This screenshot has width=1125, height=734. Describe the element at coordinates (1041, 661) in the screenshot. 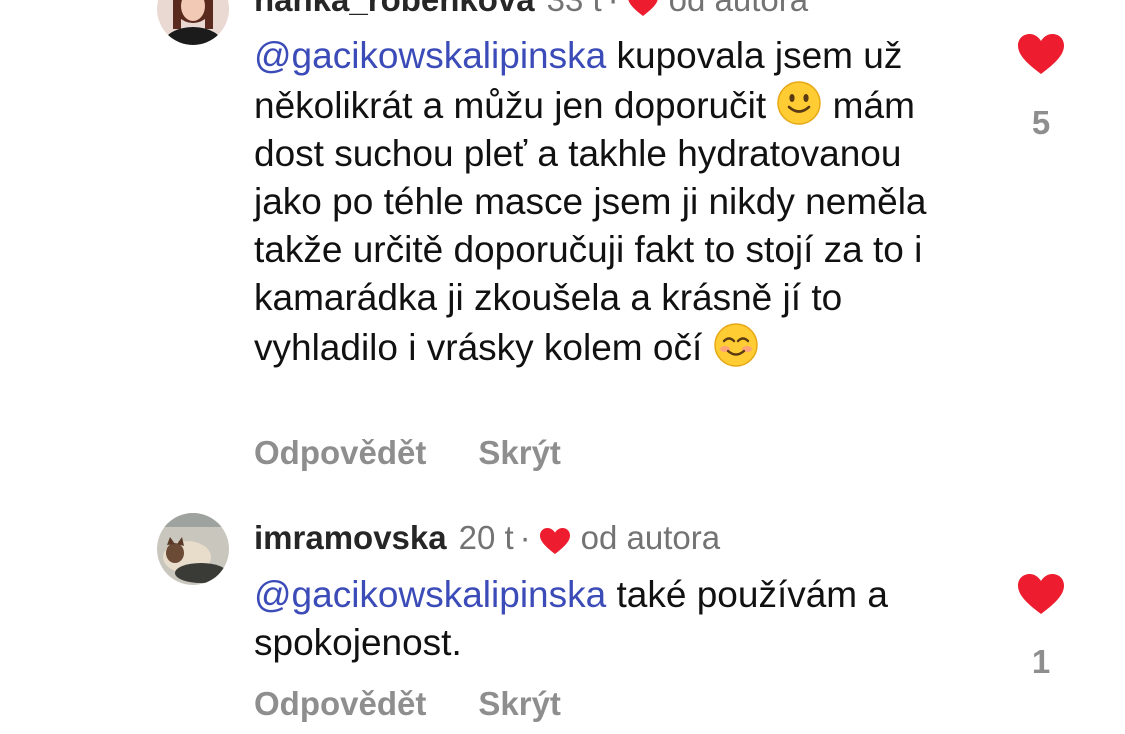

I see `like-count: 1` at that location.